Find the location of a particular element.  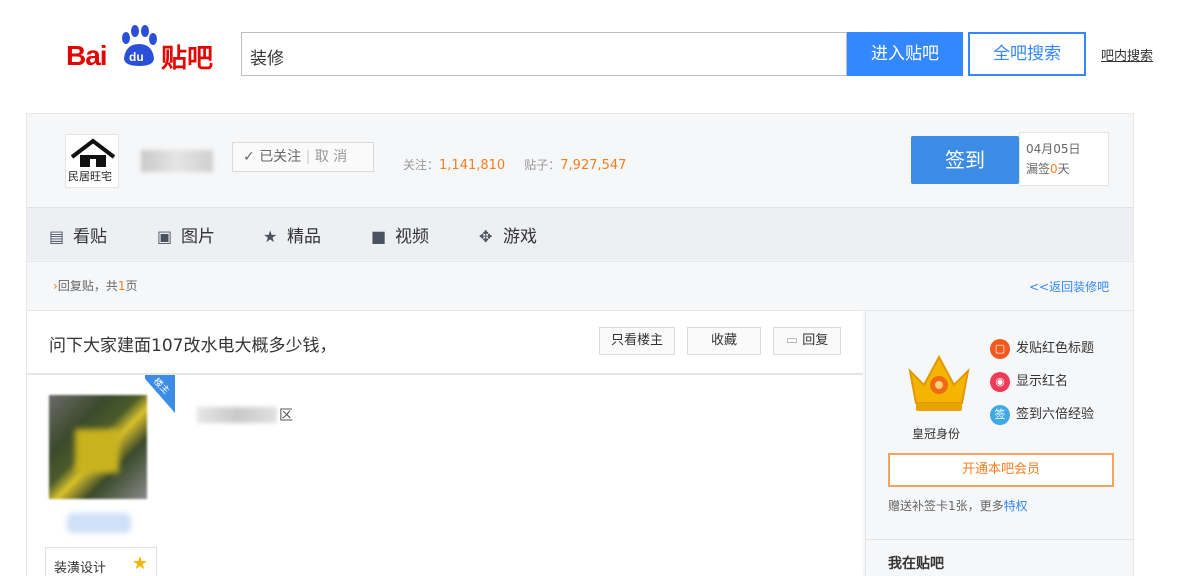

privileges-link: 特权 is located at coordinates (1016, 506).